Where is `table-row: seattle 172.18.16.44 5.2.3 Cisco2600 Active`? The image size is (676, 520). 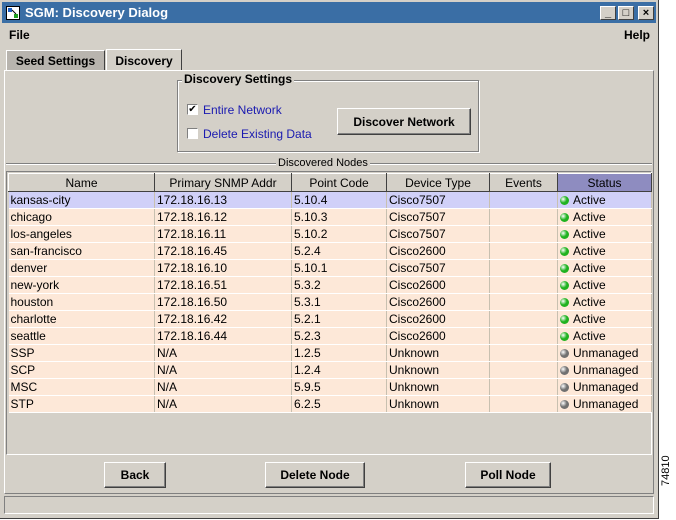
table-row: seattle 172.18.16.44 5.2.3 Cisco2600 Active is located at coordinates (330, 336).